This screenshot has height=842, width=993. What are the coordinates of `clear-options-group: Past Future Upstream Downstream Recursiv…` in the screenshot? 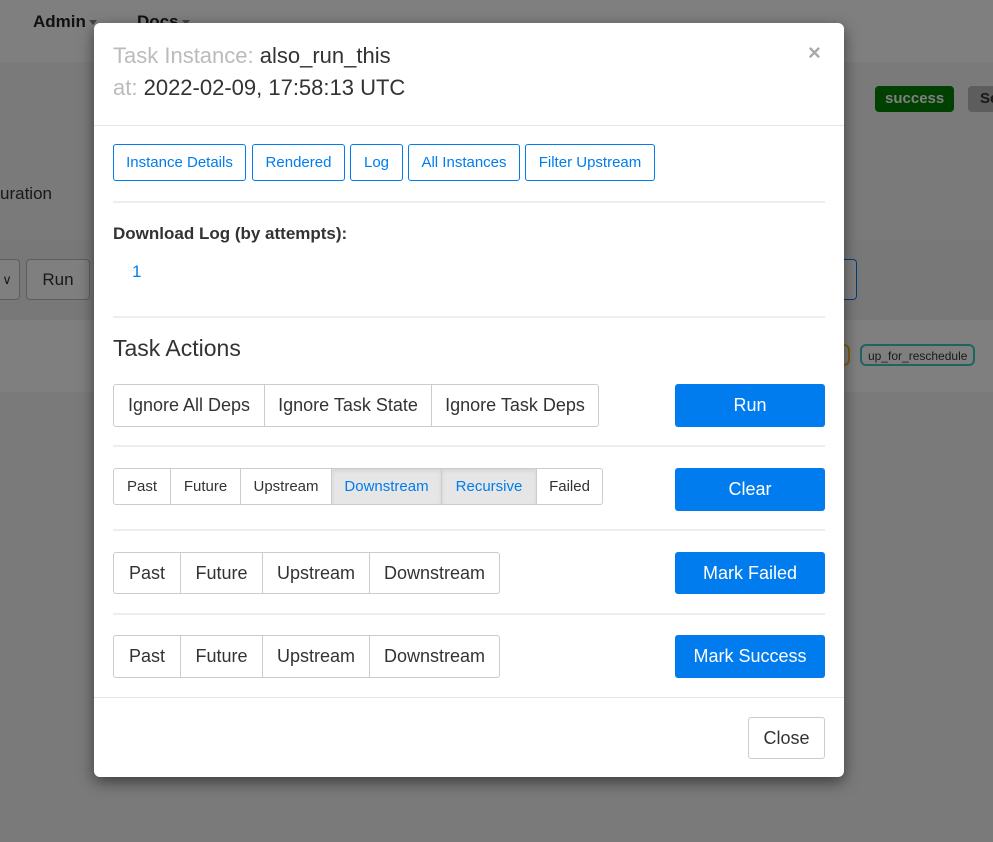 It's located at (358, 486).